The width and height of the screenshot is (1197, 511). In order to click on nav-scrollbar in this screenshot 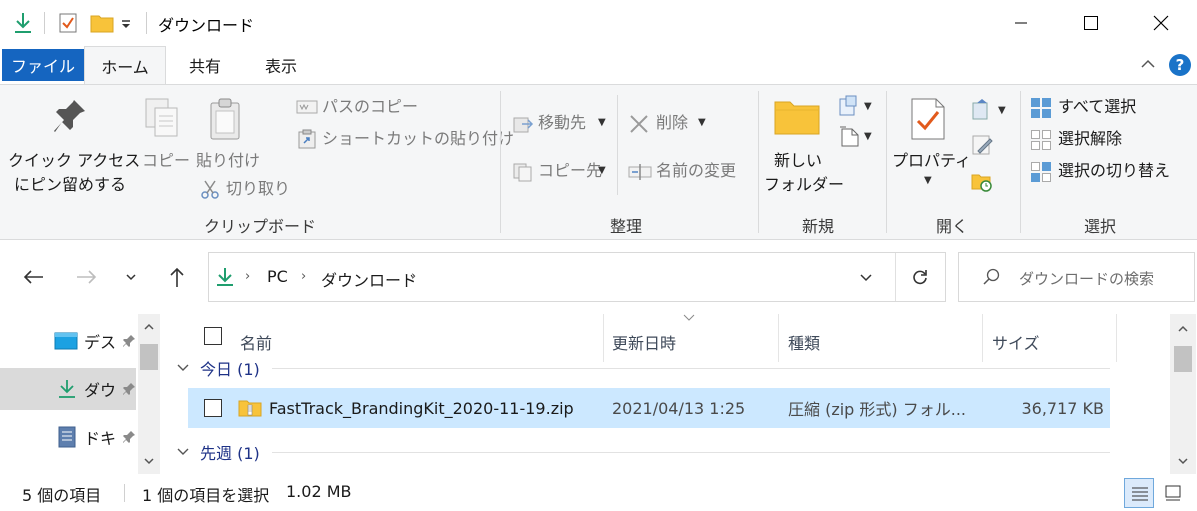, I will do `click(149, 394)`.